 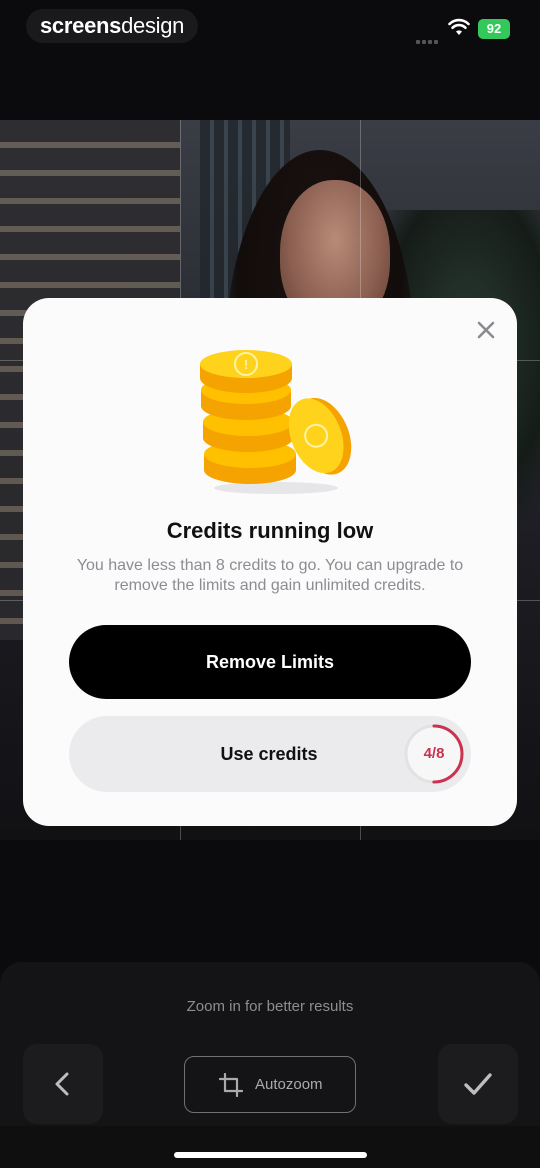 I want to click on autozoom-button: Autozoom, so click(x=270, y=1084).